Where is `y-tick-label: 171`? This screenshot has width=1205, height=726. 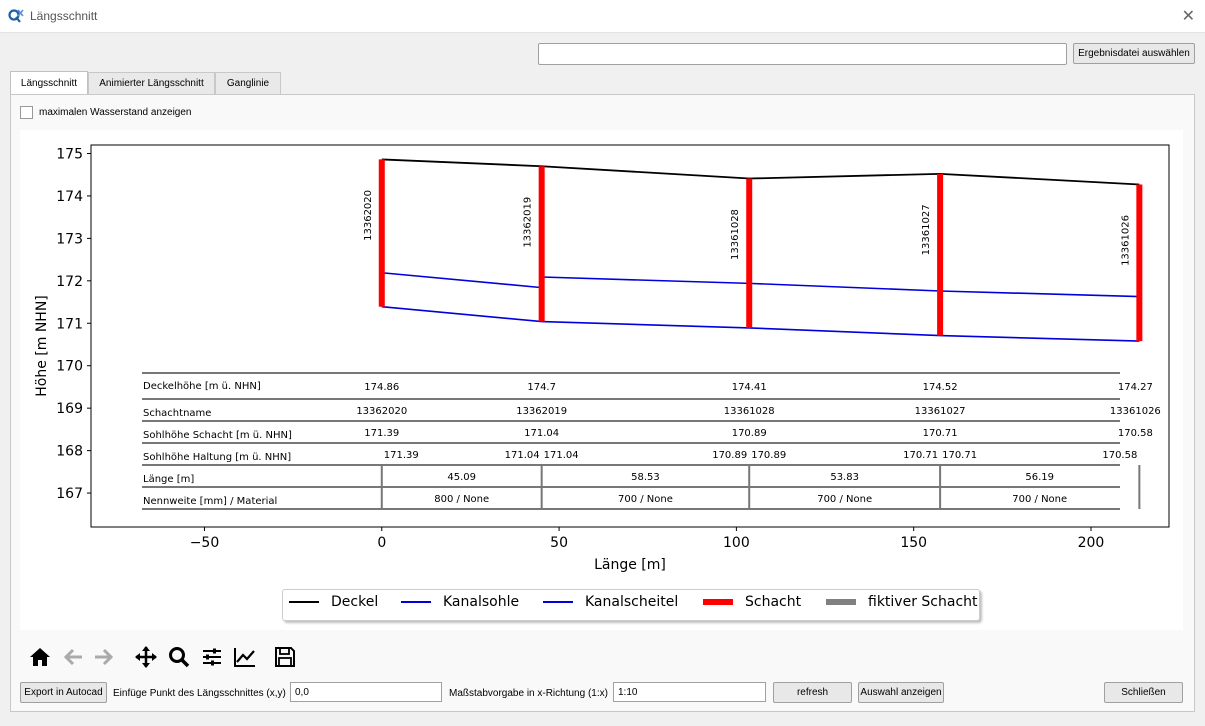 y-tick-label: 171 is located at coordinates (69, 324).